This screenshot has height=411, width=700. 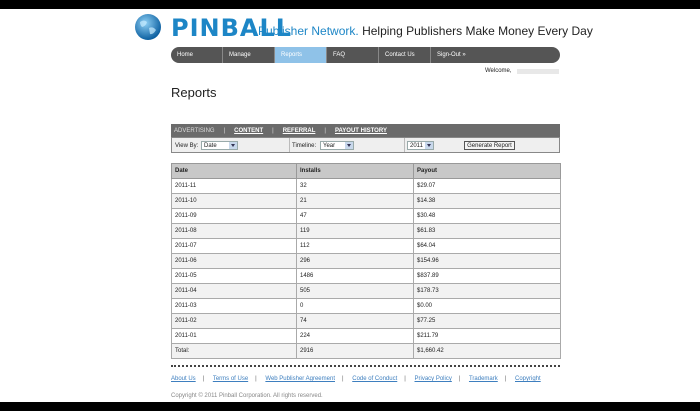 What do you see at coordinates (538, 71) in the screenshot?
I see `welcome-username-redacted` at bounding box center [538, 71].